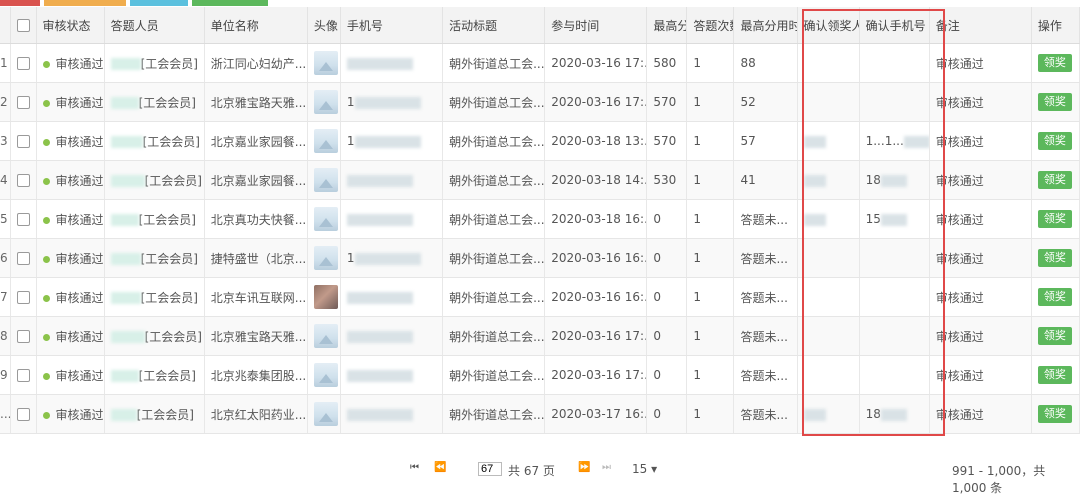  What do you see at coordinates (324, 297) in the screenshot?
I see `avatar-cell` at bounding box center [324, 297].